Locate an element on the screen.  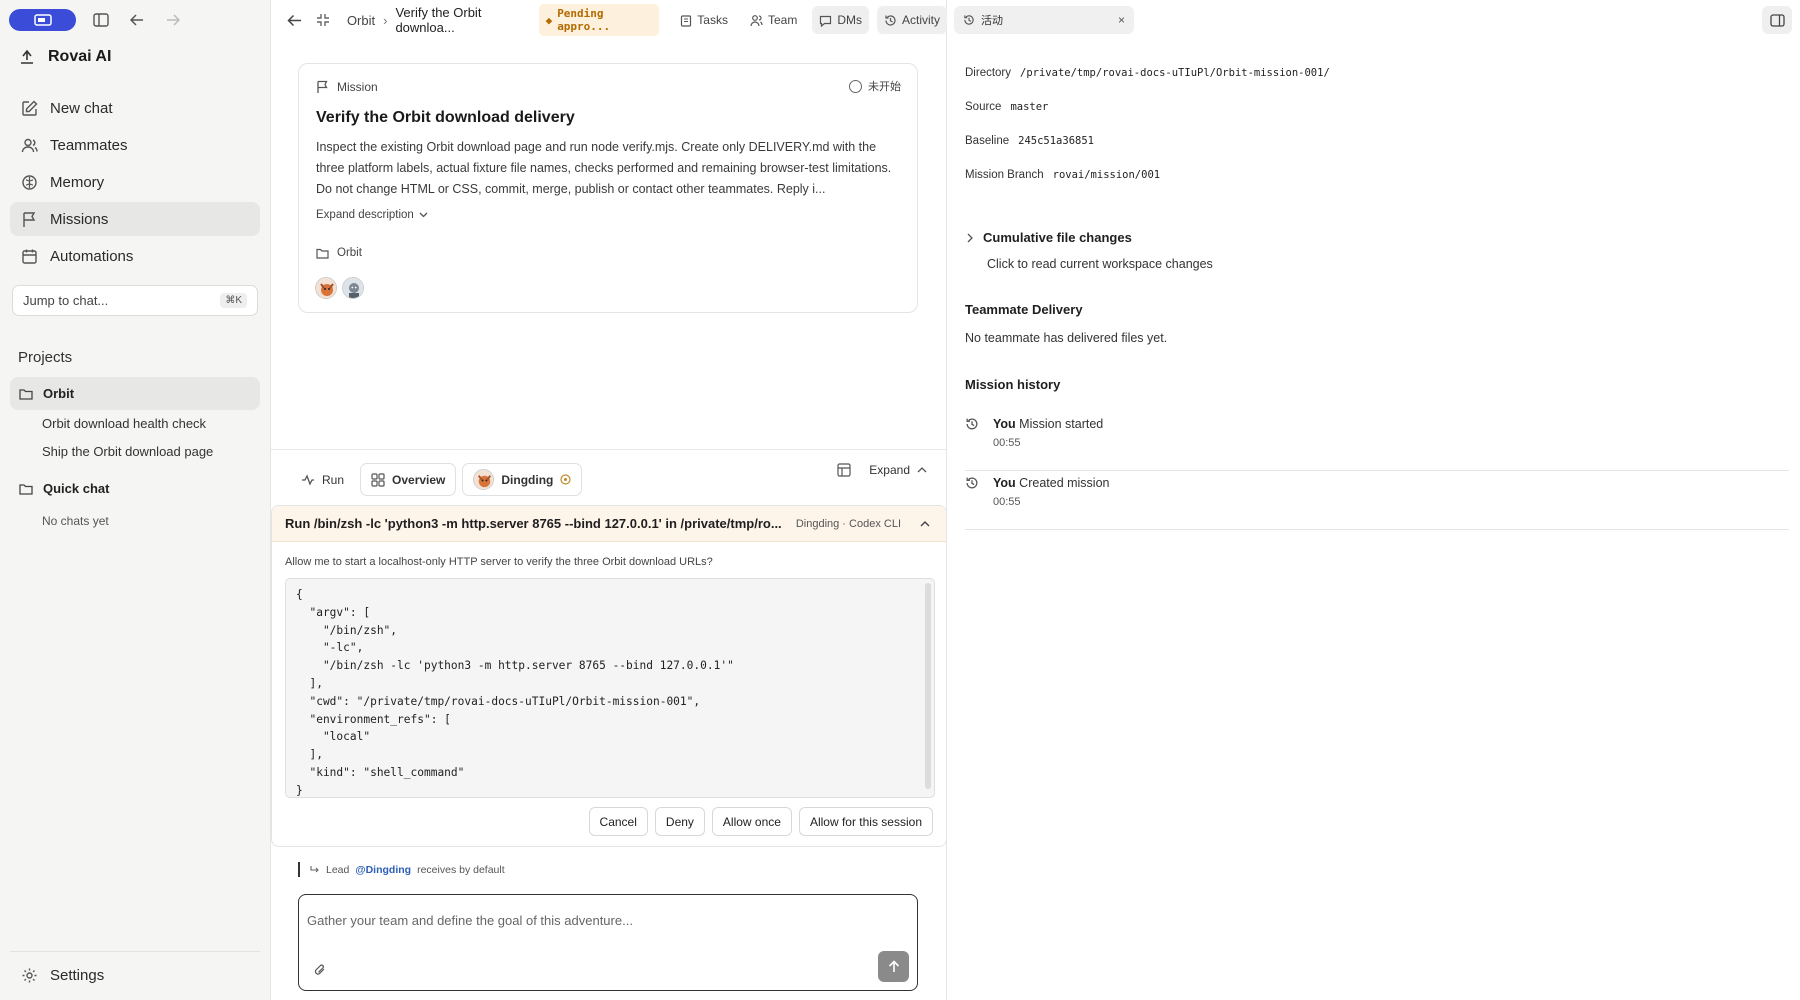
tab-activity: Activity is located at coordinates (912, 20).